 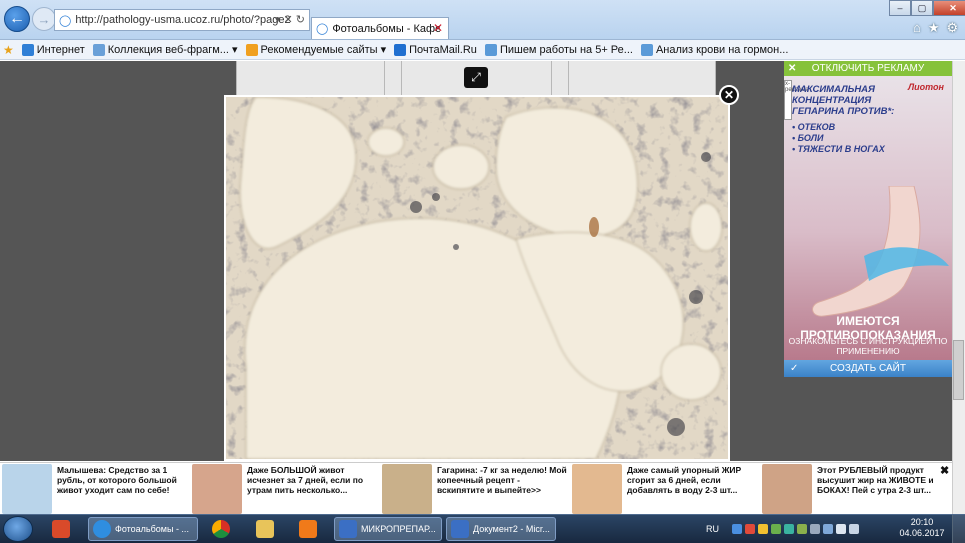 I want to click on site-favicon-icon: ◯, so click(x=65, y=20).